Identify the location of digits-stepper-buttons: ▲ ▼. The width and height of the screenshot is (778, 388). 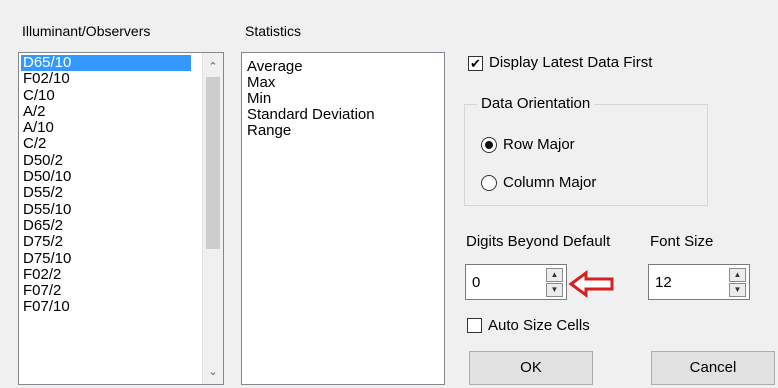
(554, 283).